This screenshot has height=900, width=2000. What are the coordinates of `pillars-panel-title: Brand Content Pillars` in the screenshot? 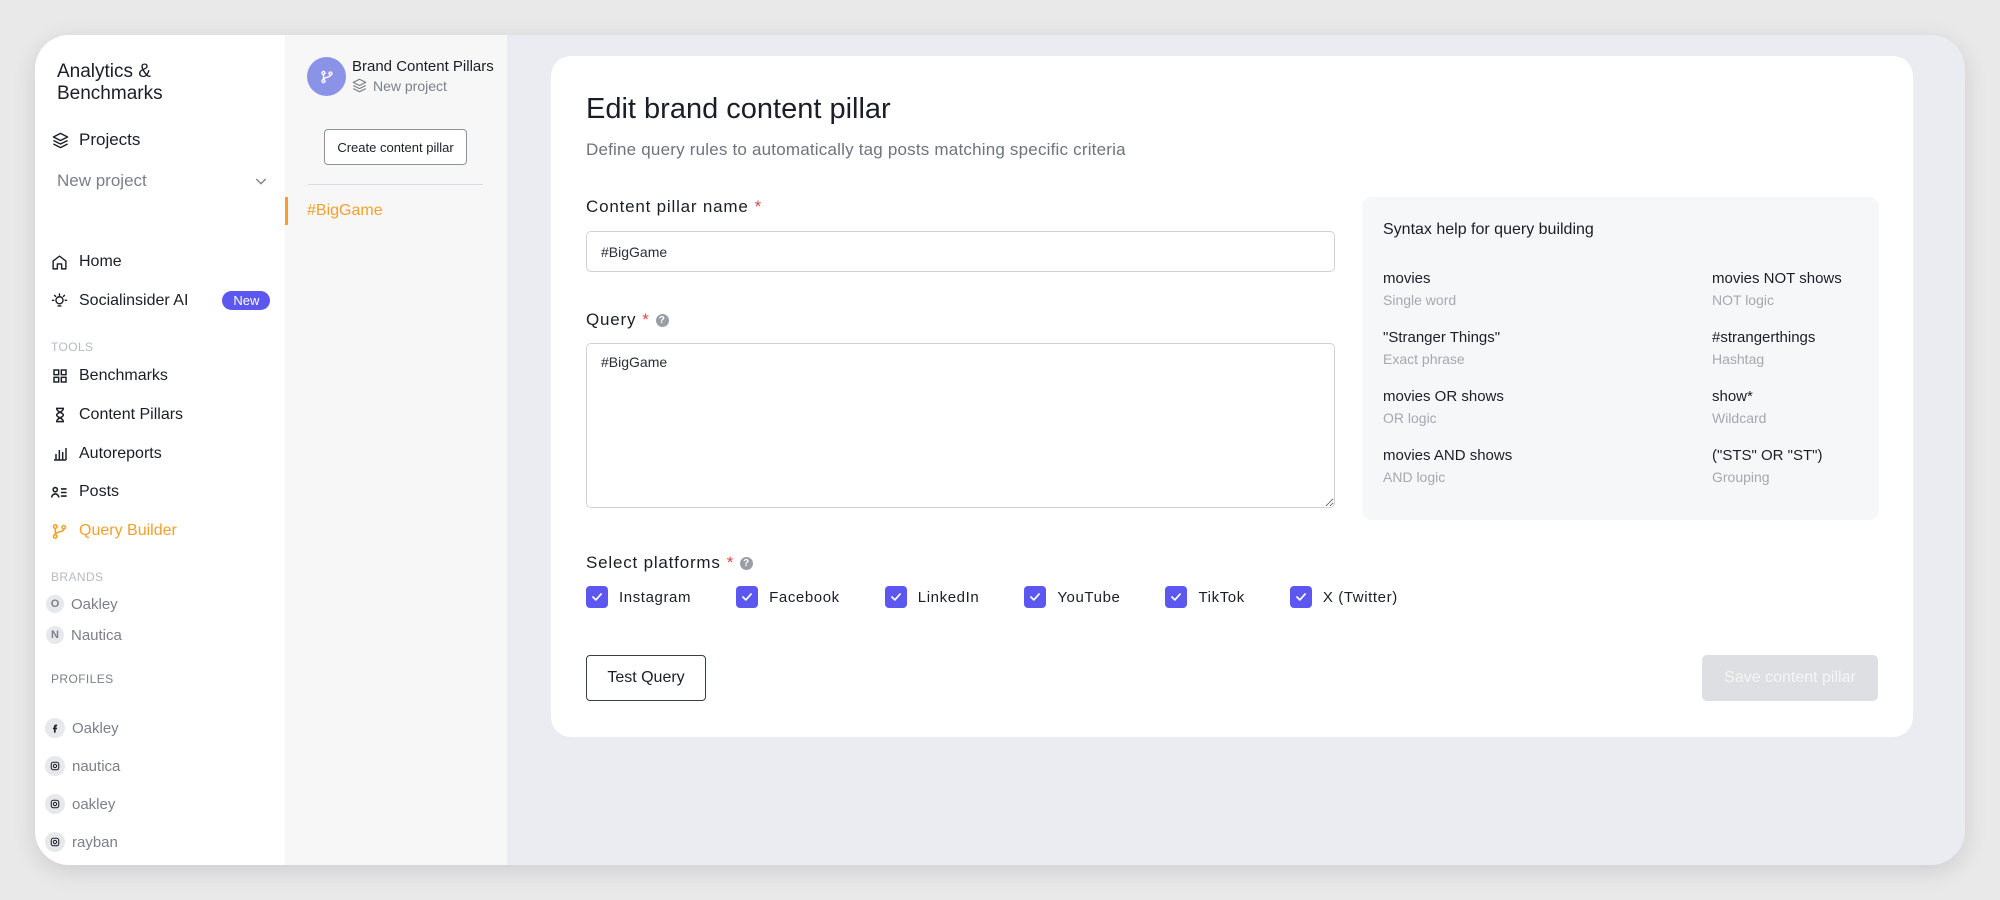 It's located at (423, 66).